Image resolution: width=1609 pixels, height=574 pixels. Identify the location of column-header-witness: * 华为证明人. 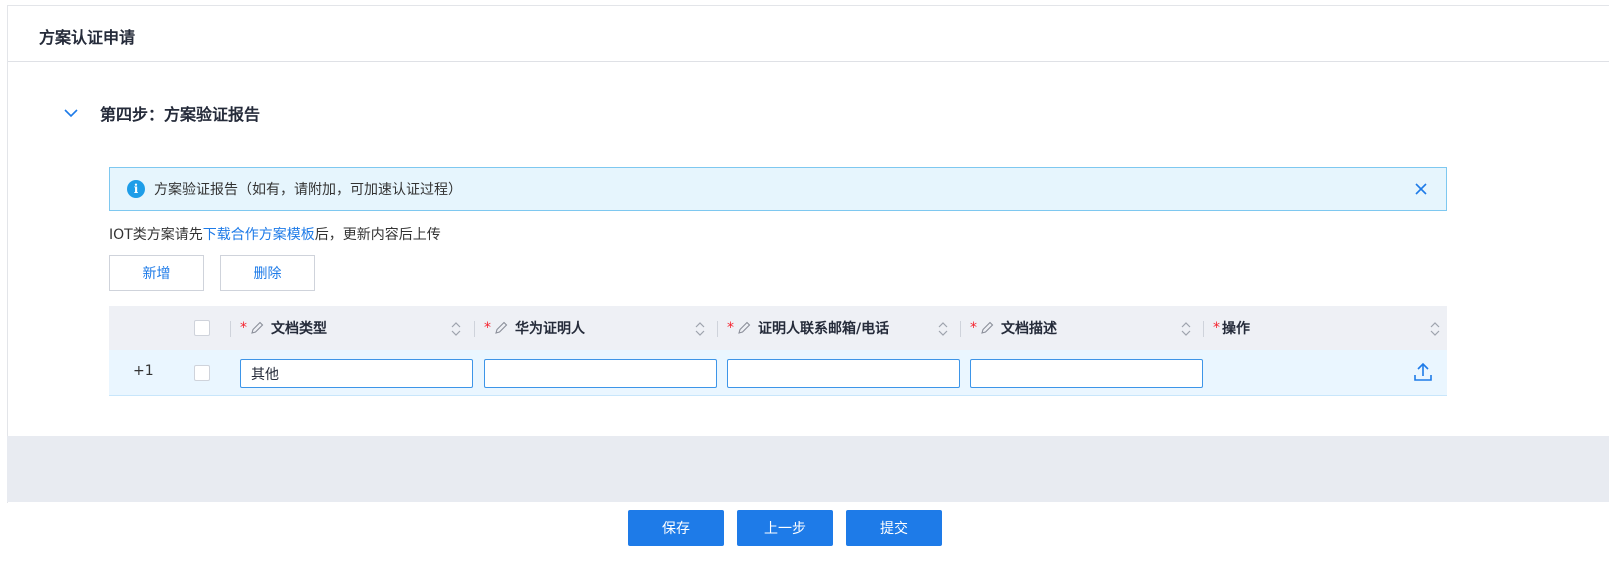
(534, 328).